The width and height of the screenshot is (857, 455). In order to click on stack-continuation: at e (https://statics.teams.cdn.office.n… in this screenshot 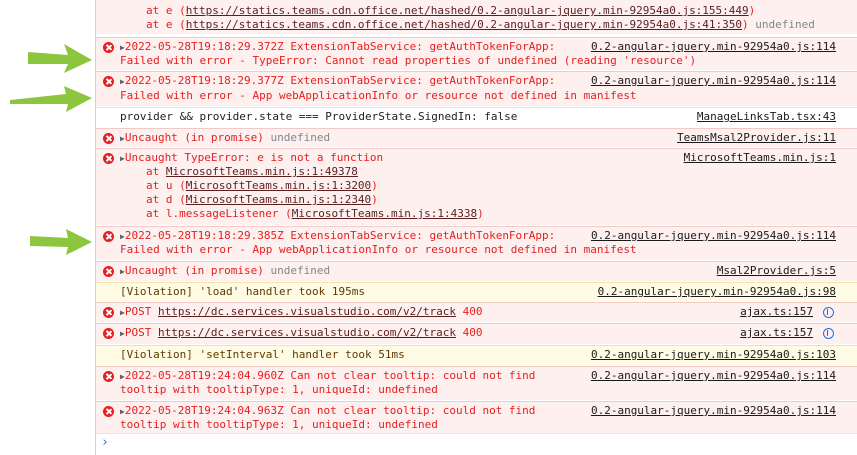, I will do `click(476, 17)`.